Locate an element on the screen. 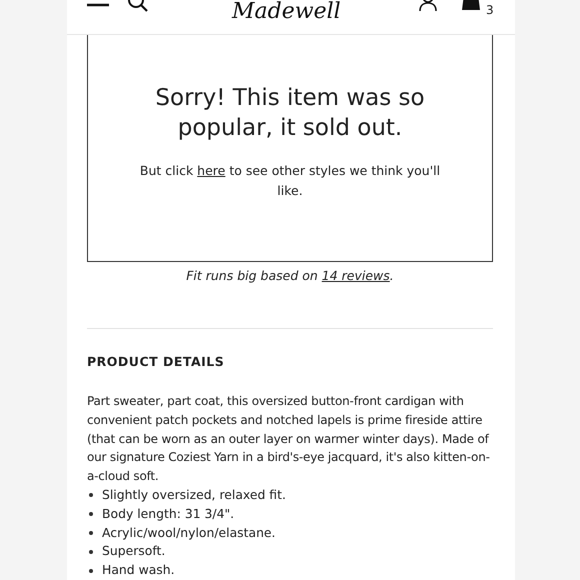  fit-note: Fit runs big based on 14 reviews. is located at coordinates (290, 276).